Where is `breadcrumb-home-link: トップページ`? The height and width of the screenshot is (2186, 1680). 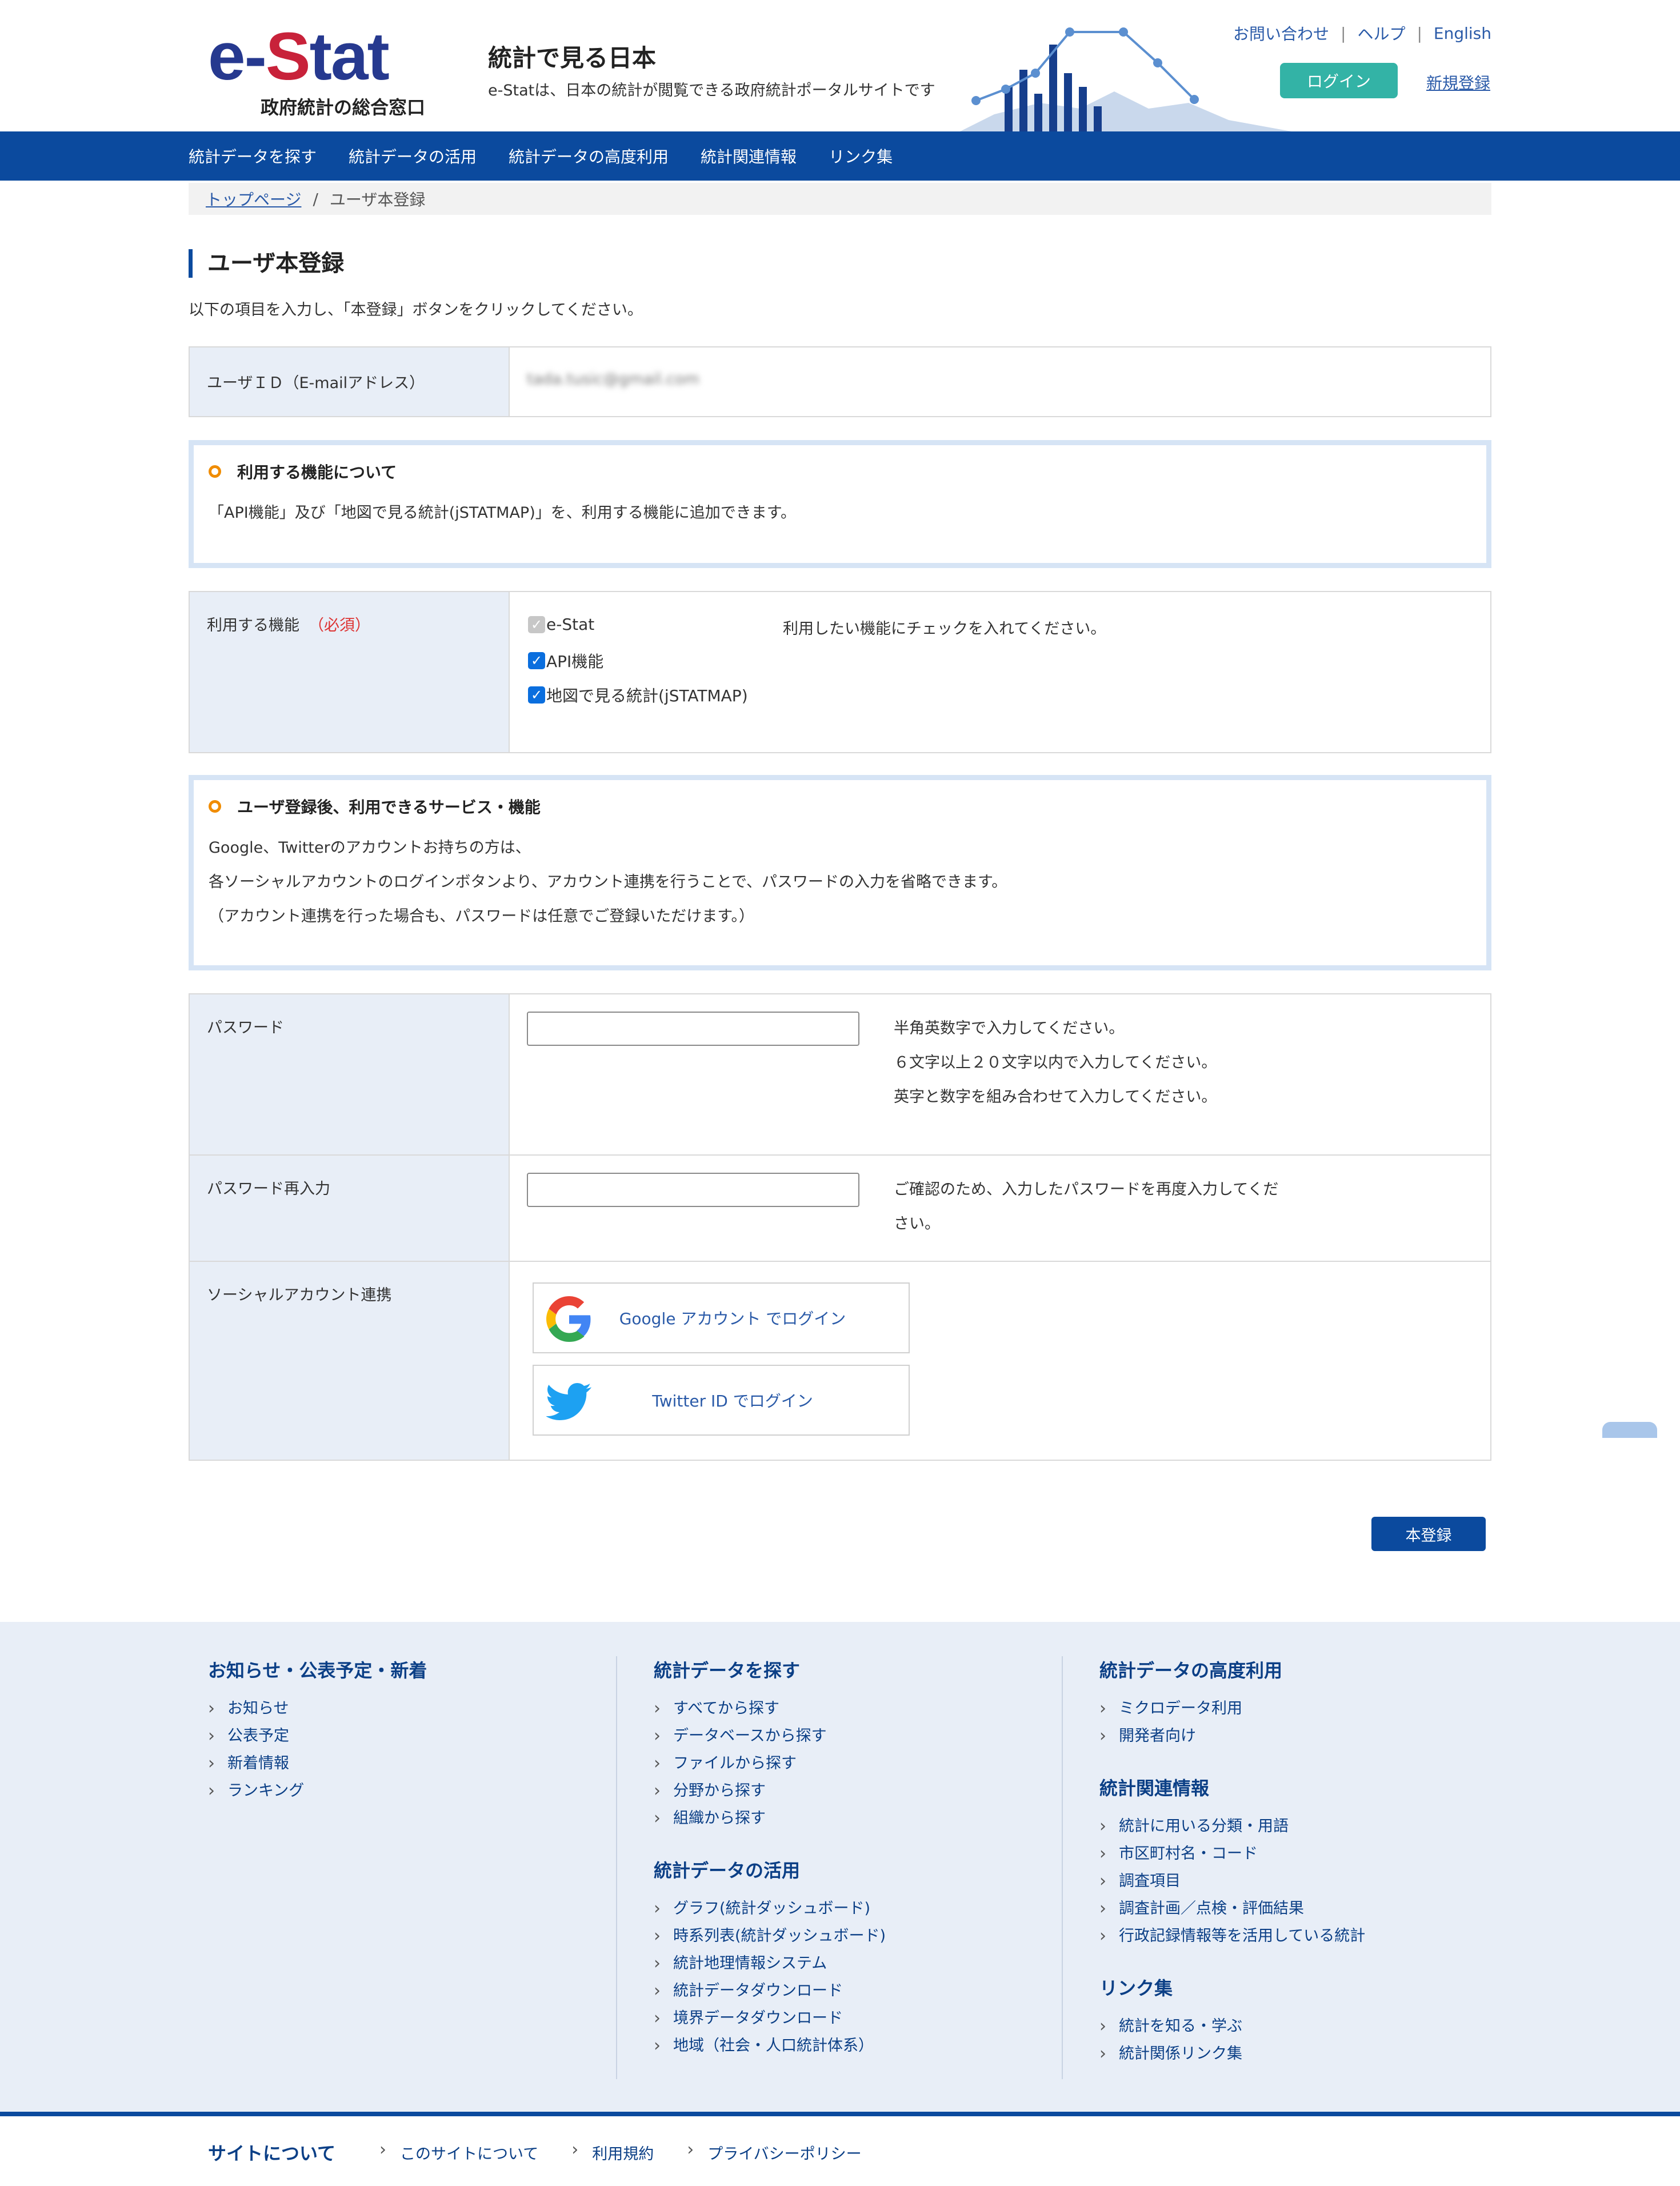
breadcrumb-home-link: トップページ is located at coordinates (253, 198).